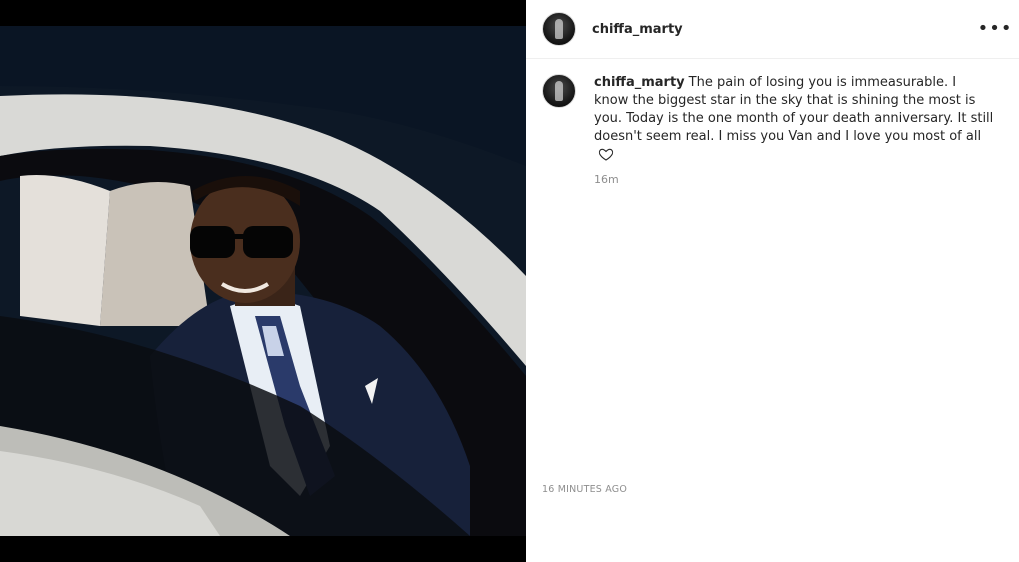  Describe the element at coordinates (584, 489) in the screenshot. I see `post-timestamp: 16 MINUTES AGO` at that location.